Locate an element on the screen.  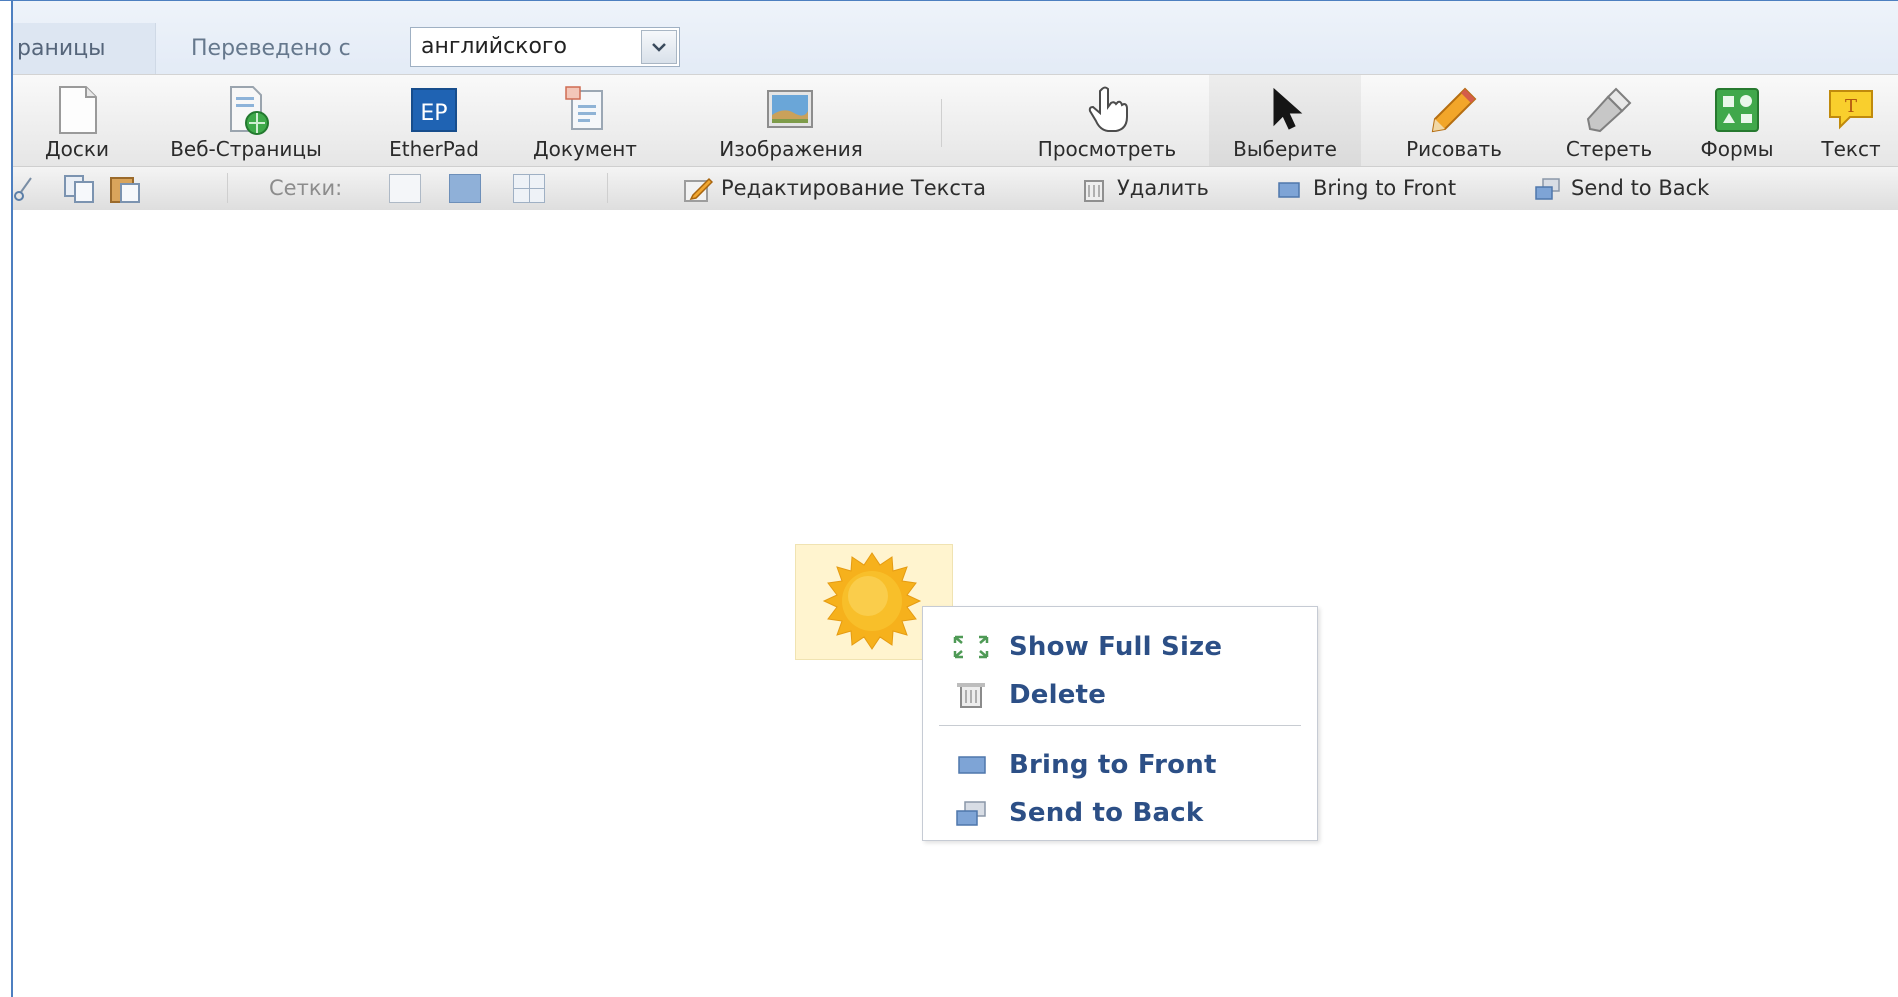
tool-document: Документ is located at coordinates (585, 121).